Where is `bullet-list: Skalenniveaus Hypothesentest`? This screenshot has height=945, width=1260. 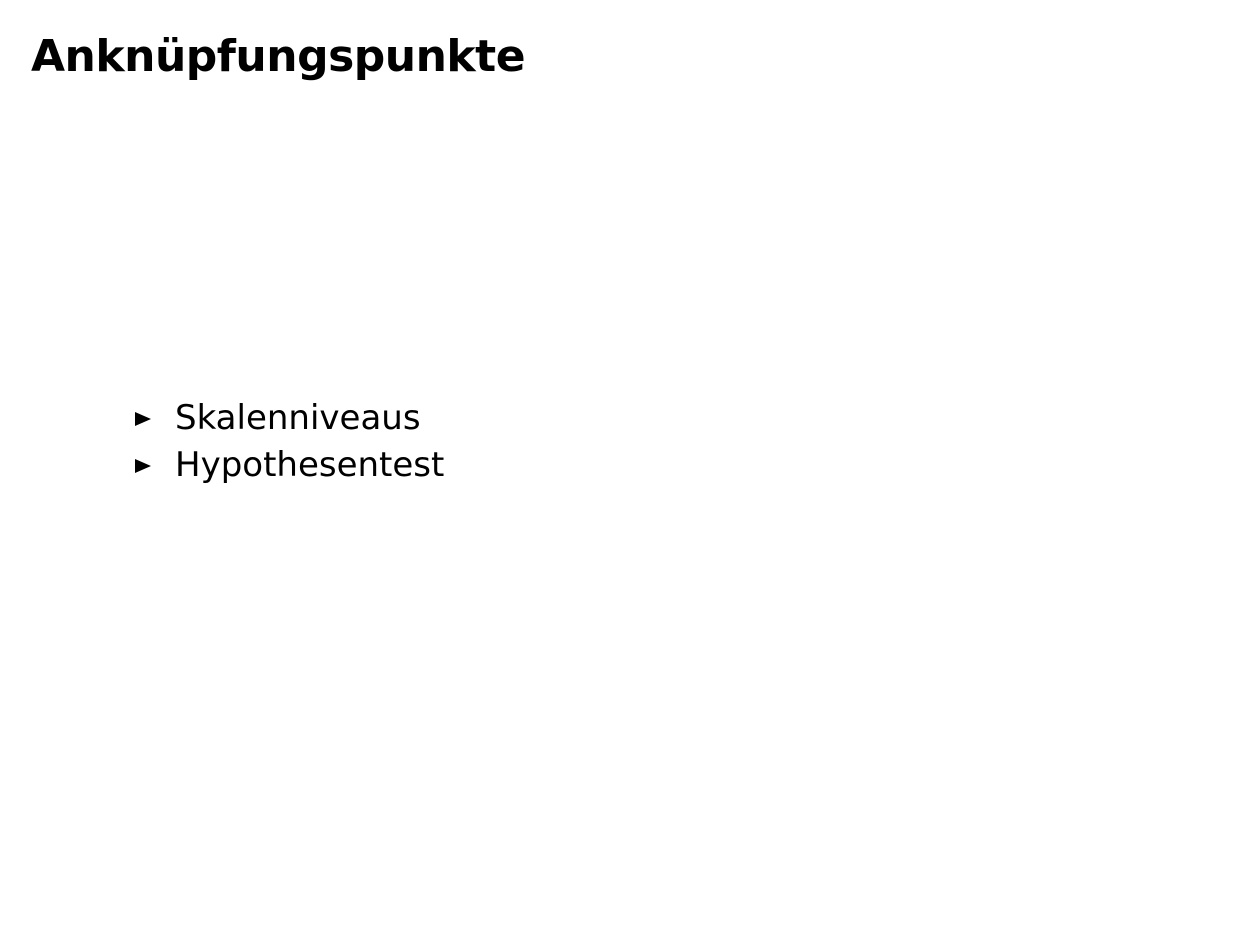 bullet-list: Skalenniveaus Hypothesentest is located at coordinates (289, 442).